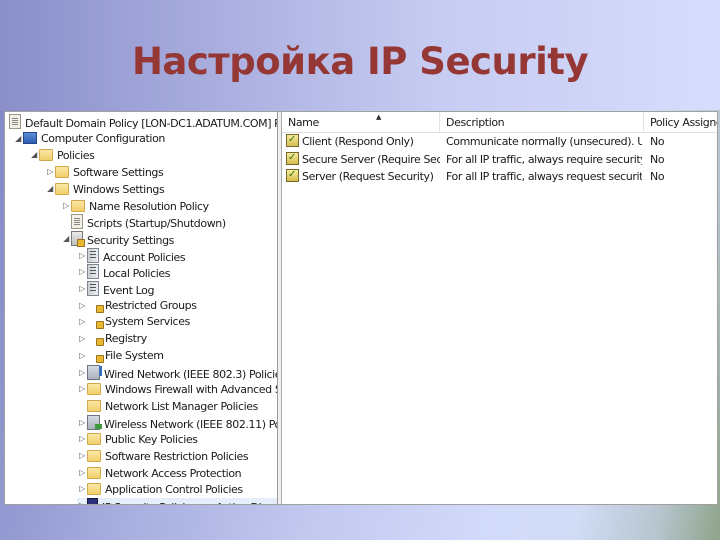 The height and width of the screenshot is (540, 720). I want to click on tree-item: ▷ System Services, so click(133, 322).